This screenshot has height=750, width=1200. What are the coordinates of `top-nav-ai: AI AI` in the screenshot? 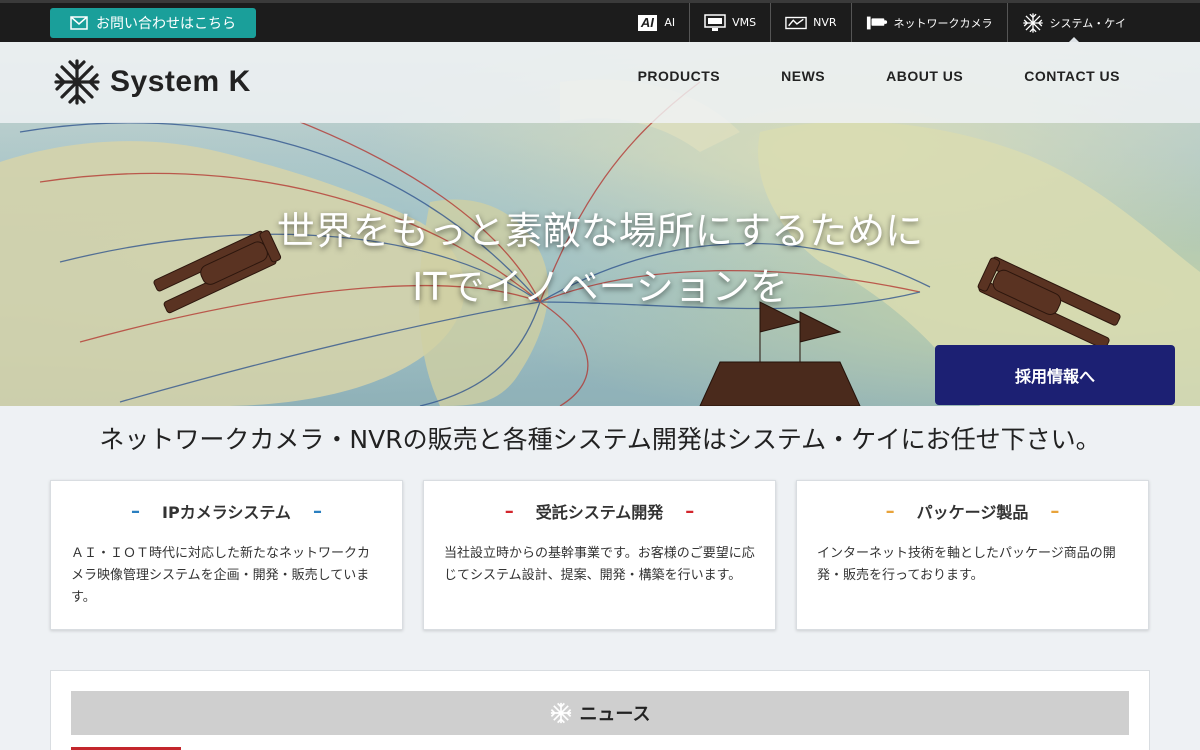 It's located at (655, 22).